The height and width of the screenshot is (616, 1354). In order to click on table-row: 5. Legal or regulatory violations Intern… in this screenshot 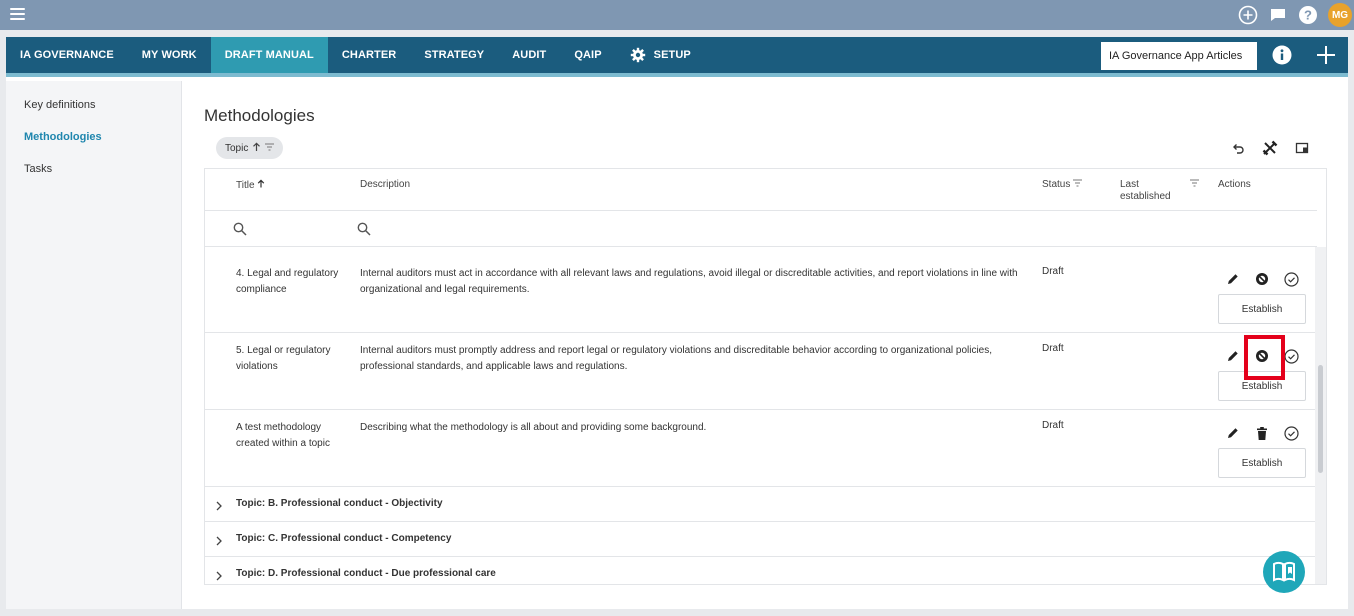, I will do `click(761, 371)`.